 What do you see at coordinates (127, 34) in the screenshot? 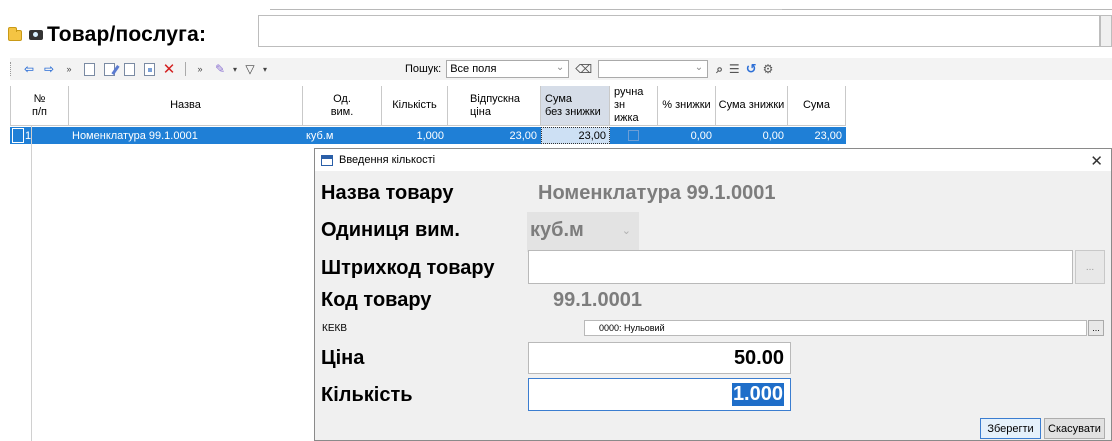
I see `product-label: Товар/послуга:` at bounding box center [127, 34].